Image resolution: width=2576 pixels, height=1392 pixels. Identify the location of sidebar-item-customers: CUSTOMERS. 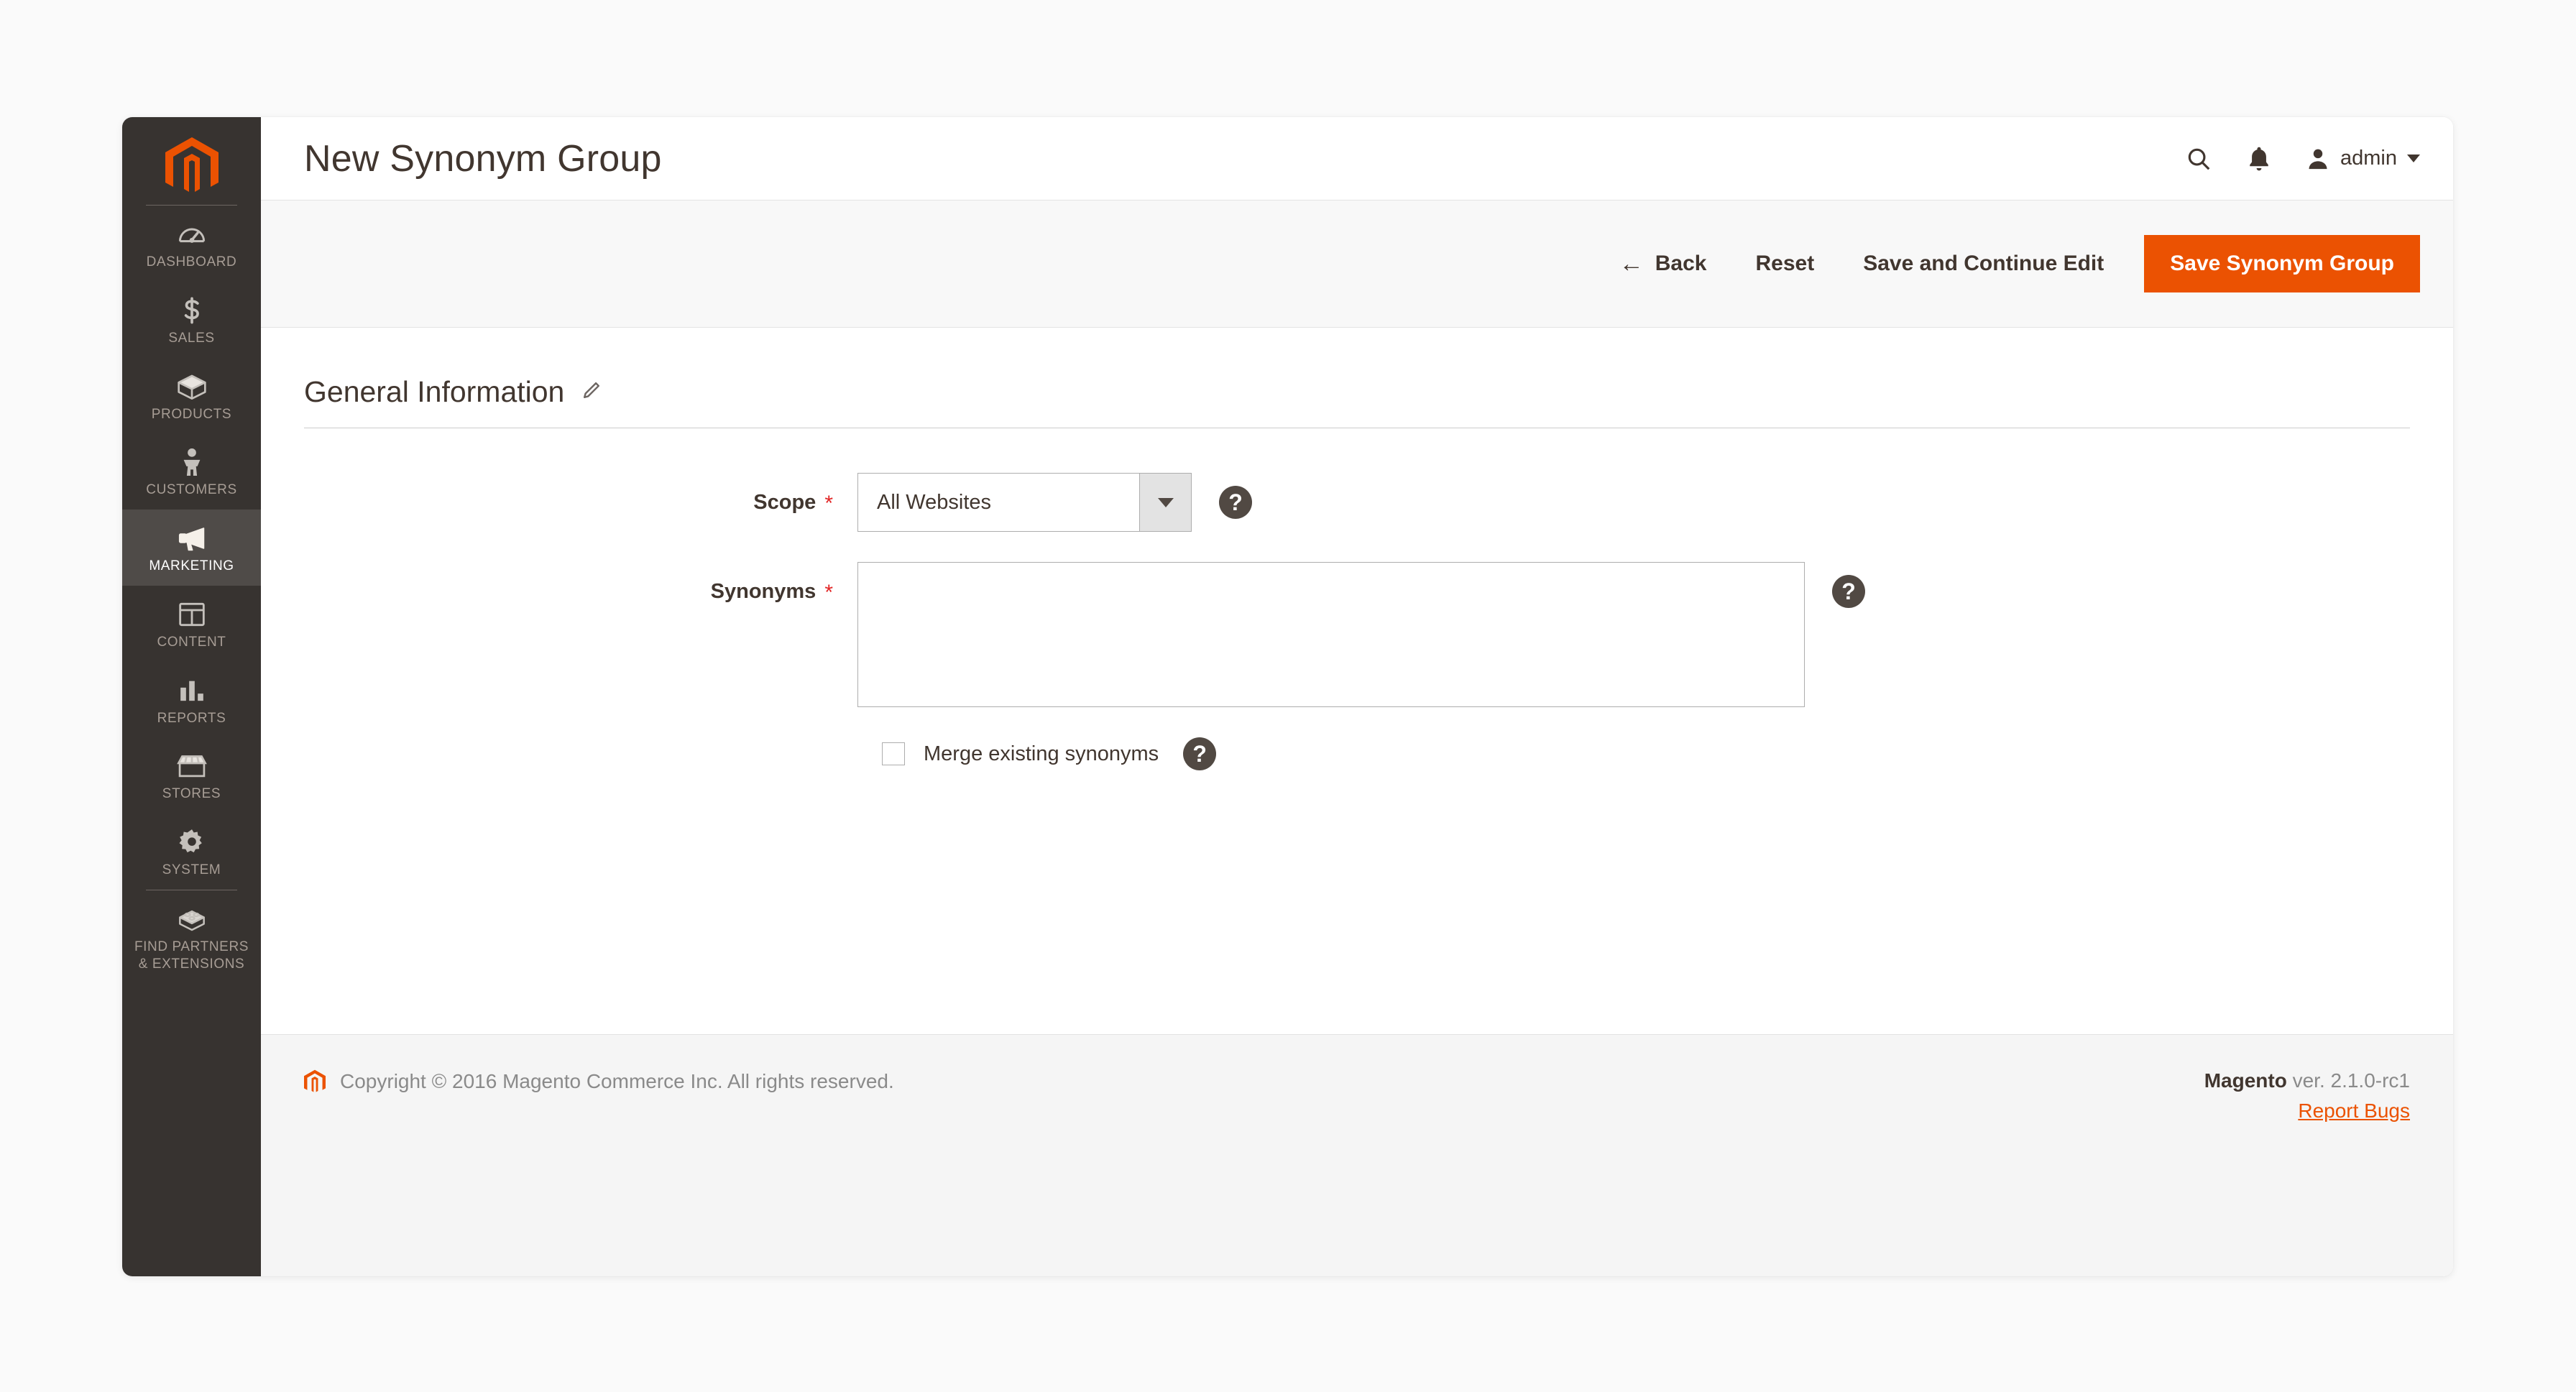
(191, 471).